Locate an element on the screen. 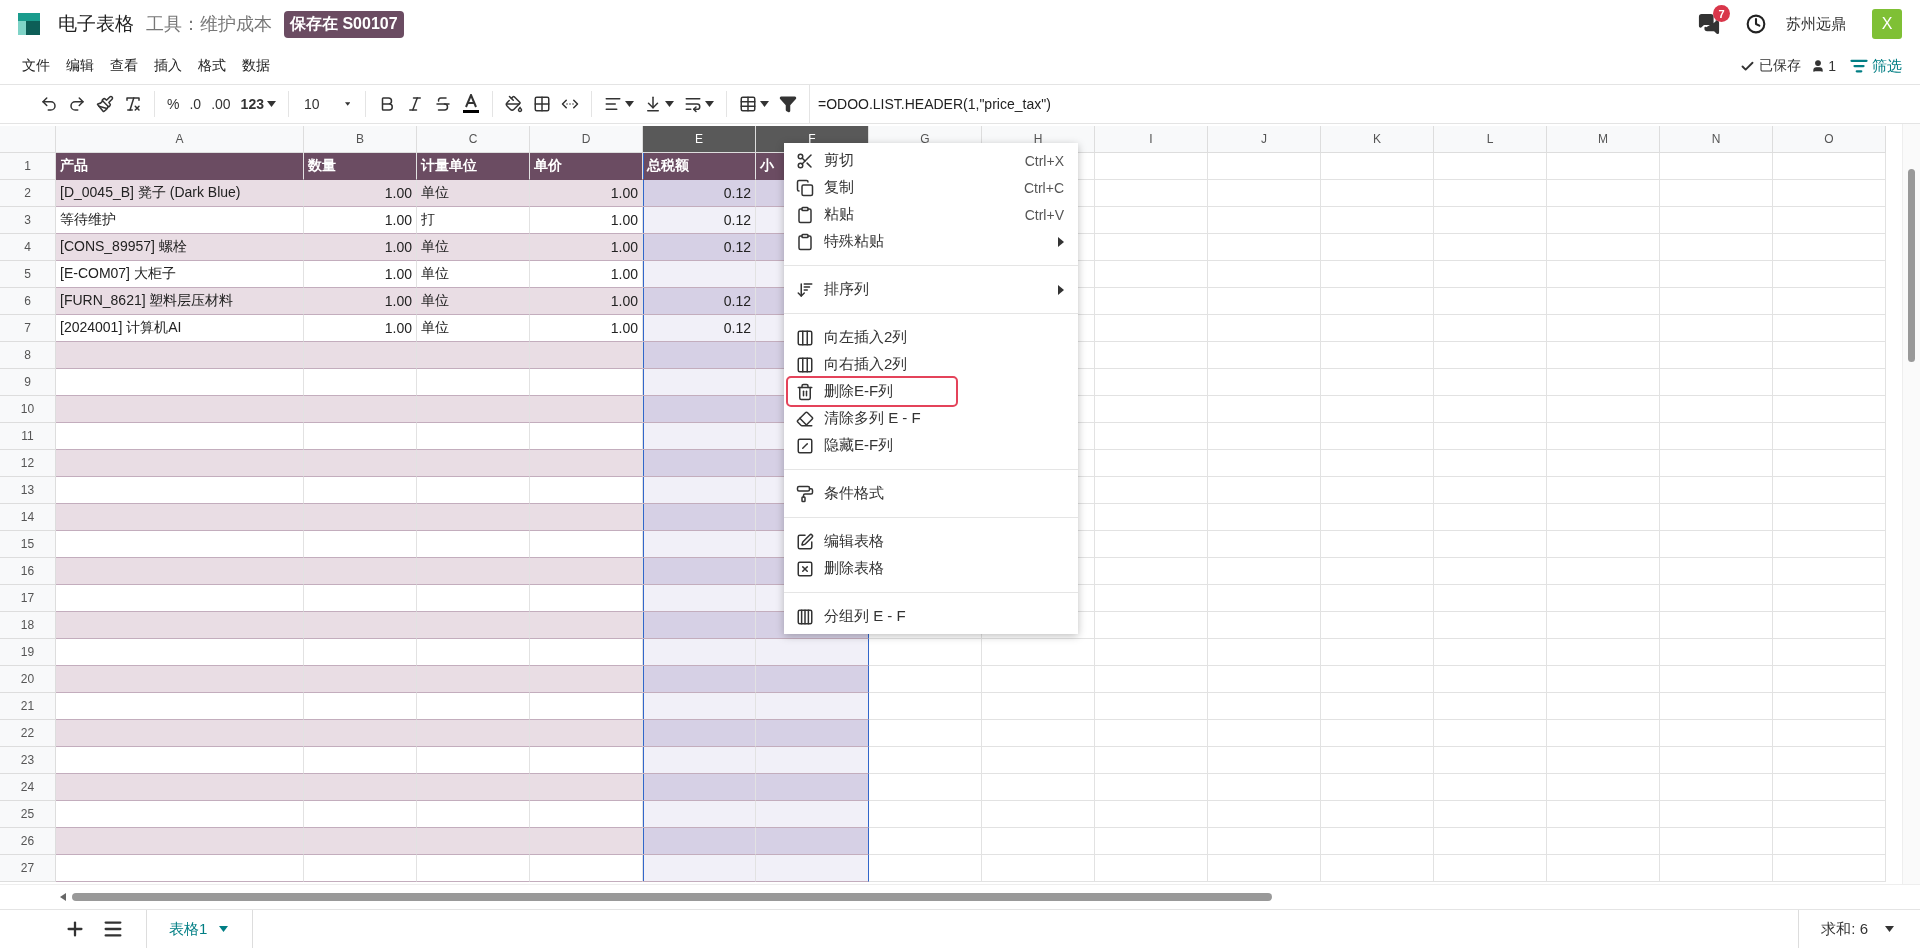  context-menu-item: 条件格式 is located at coordinates (931, 493).